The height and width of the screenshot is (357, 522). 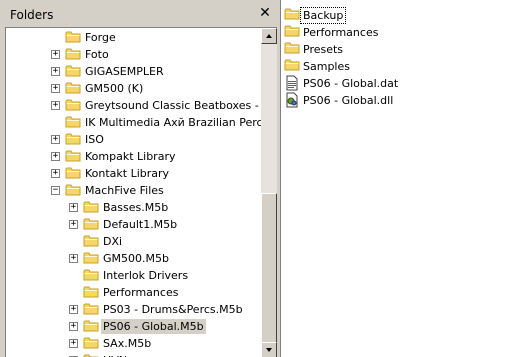 I want to click on tree-item: Forge, so click(x=133, y=37).